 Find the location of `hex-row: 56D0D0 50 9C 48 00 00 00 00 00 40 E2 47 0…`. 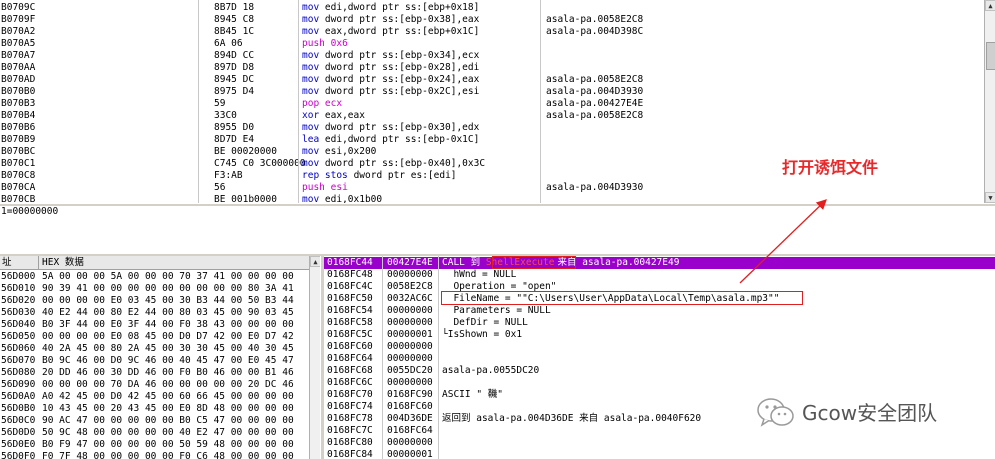

hex-row: 56D0D0 50 9C 48 00 00 00 00 00 40 E2 47 0… is located at coordinates (154, 433).